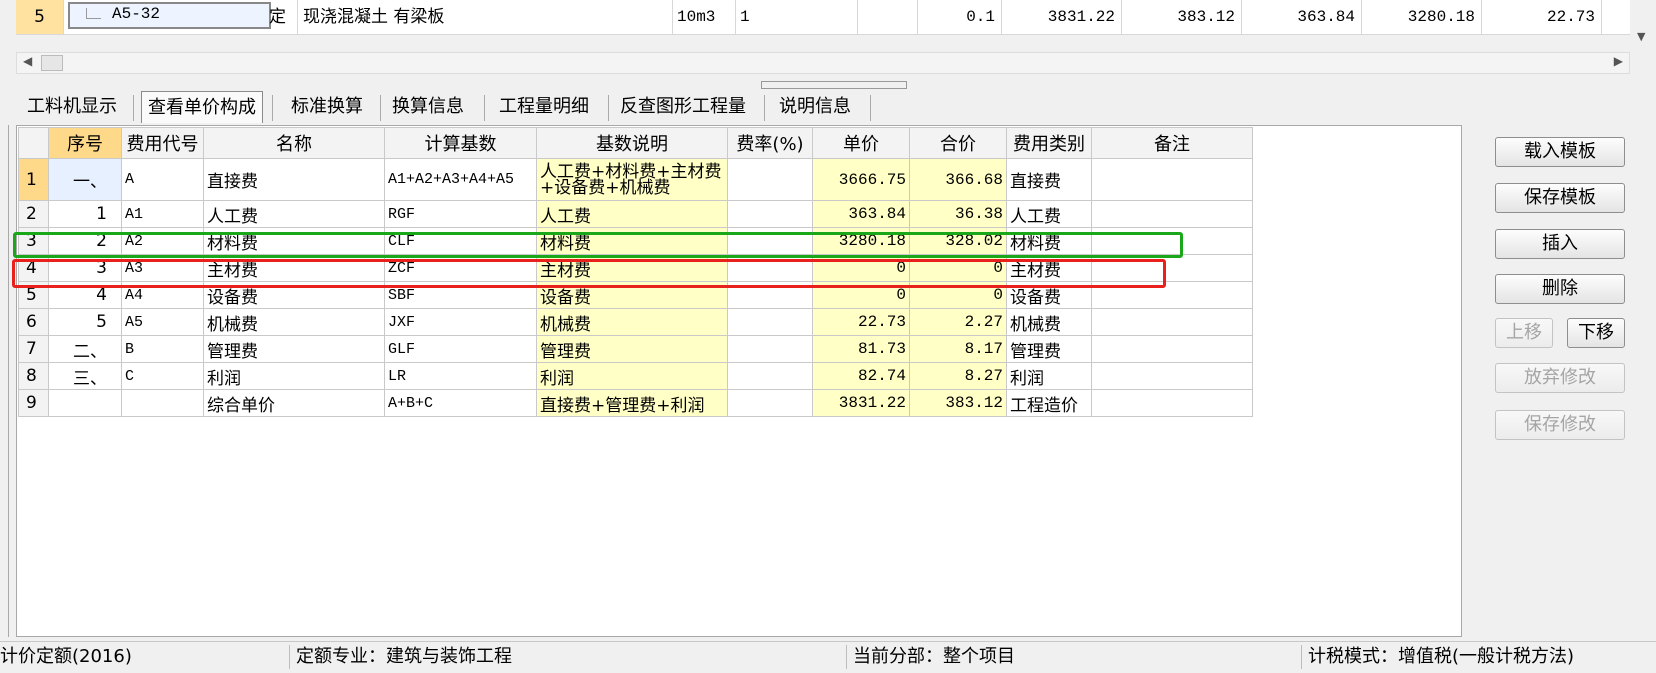 The width and height of the screenshot is (1656, 673). Describe the element at coordinates (85, 214) in the screenshot. I see `seq-cell: 1` at that location.